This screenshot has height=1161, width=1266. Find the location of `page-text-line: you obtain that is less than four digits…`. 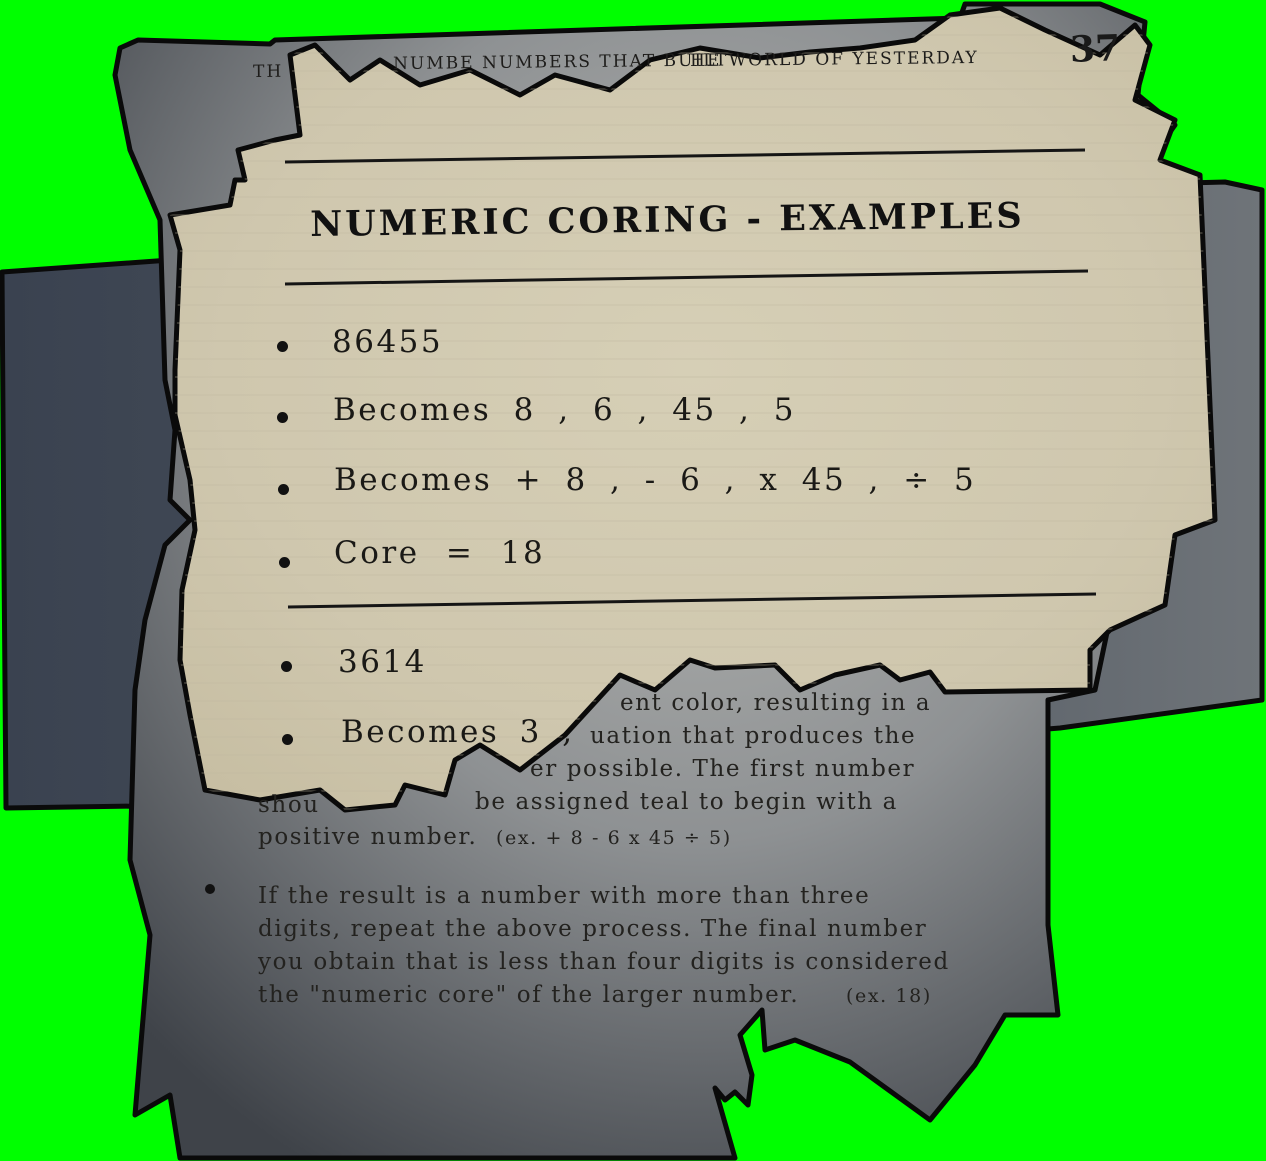

page-text-line: you obtain that is less than four digits… is located at coordinates (604, 962).